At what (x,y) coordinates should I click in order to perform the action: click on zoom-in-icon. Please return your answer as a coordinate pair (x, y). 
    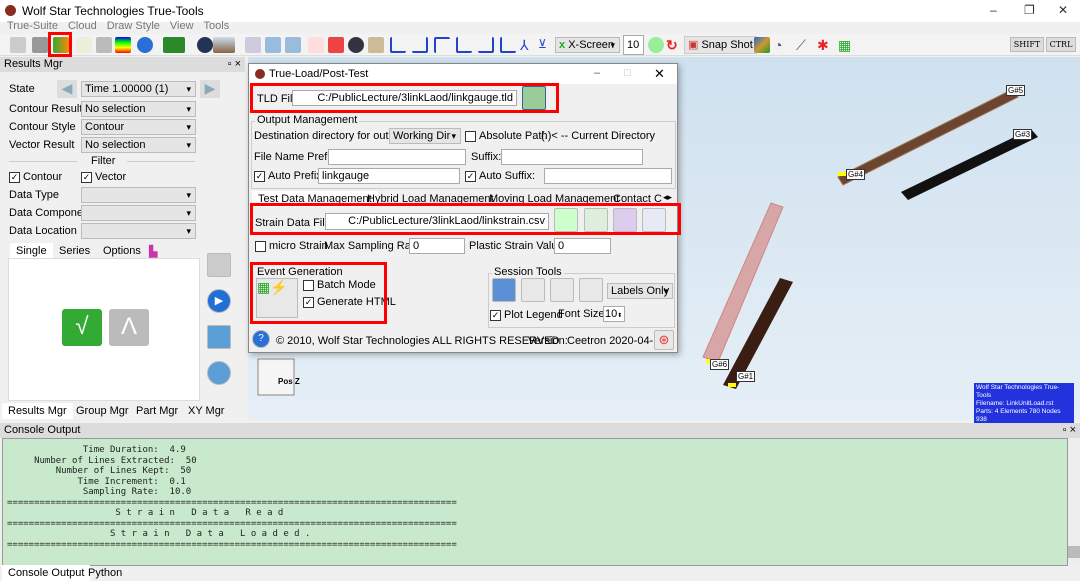
    Looking at the image, I should click on (656, 45).